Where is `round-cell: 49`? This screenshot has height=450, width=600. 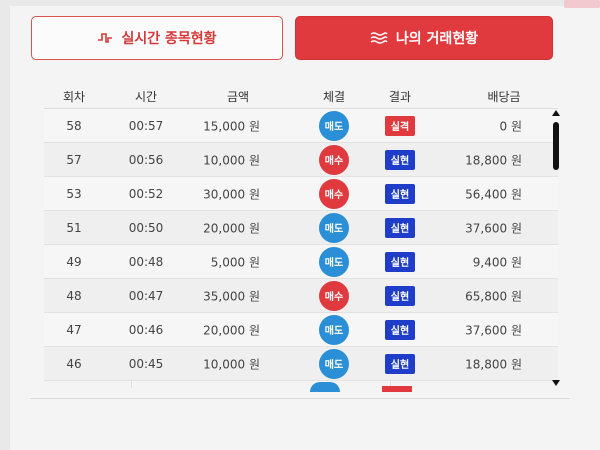
round-cell: 49 is located at coordinates (74, 261).